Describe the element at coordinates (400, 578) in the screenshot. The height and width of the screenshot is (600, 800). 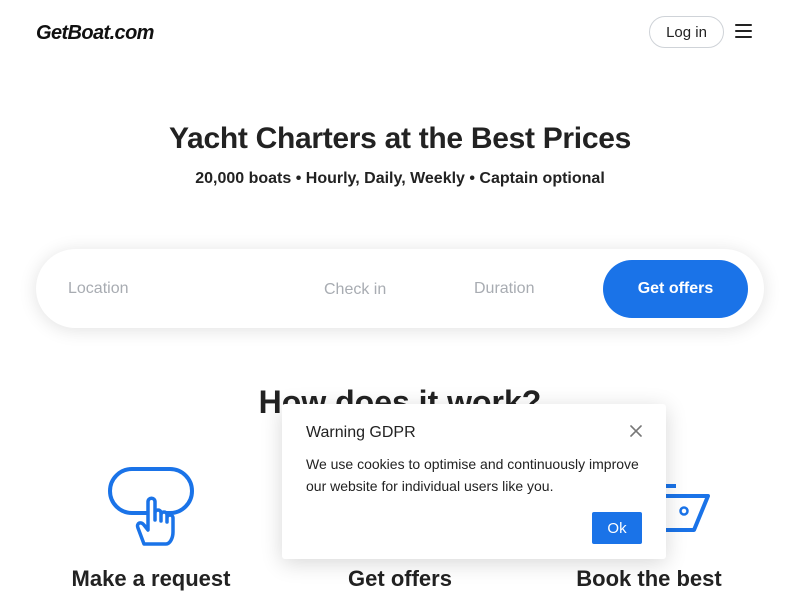
I see `step-get-offers: Get offers` at that location.